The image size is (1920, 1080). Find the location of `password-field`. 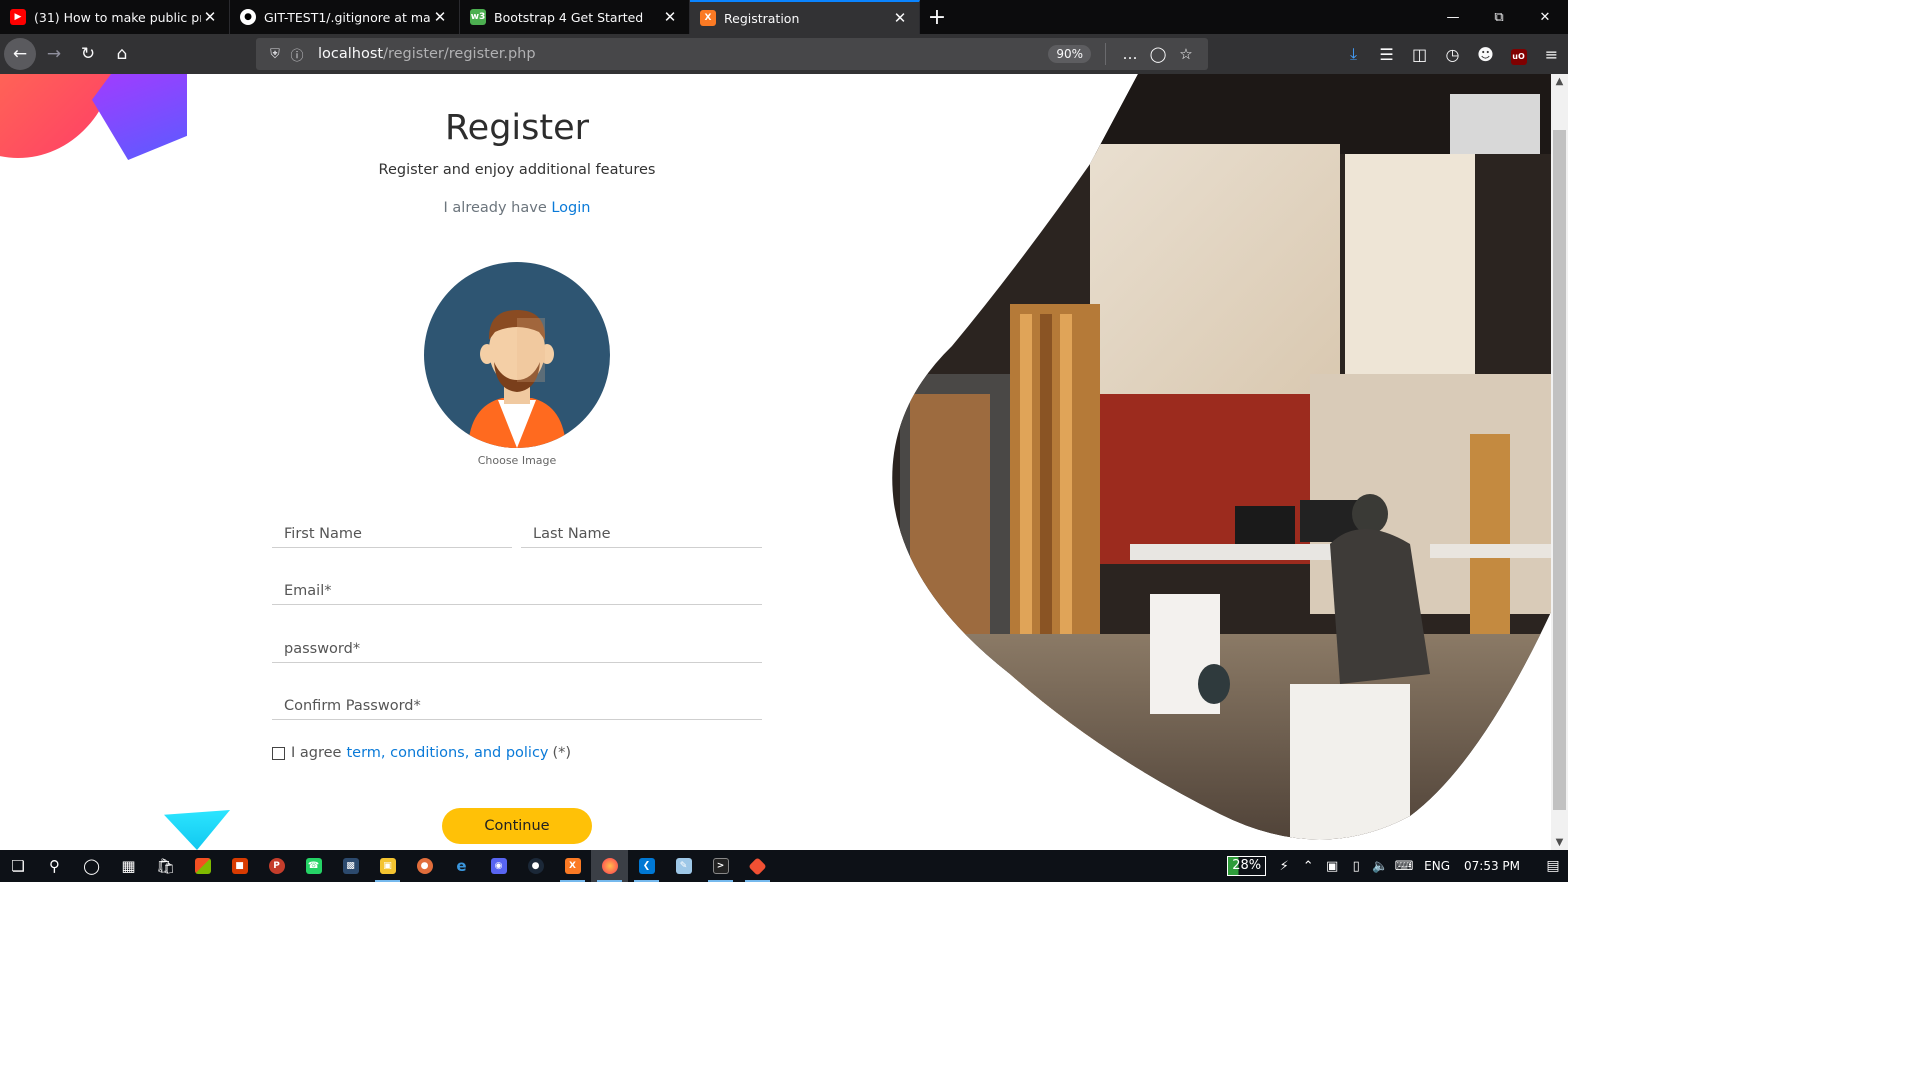

password-field is located at coordinates (517, 644).